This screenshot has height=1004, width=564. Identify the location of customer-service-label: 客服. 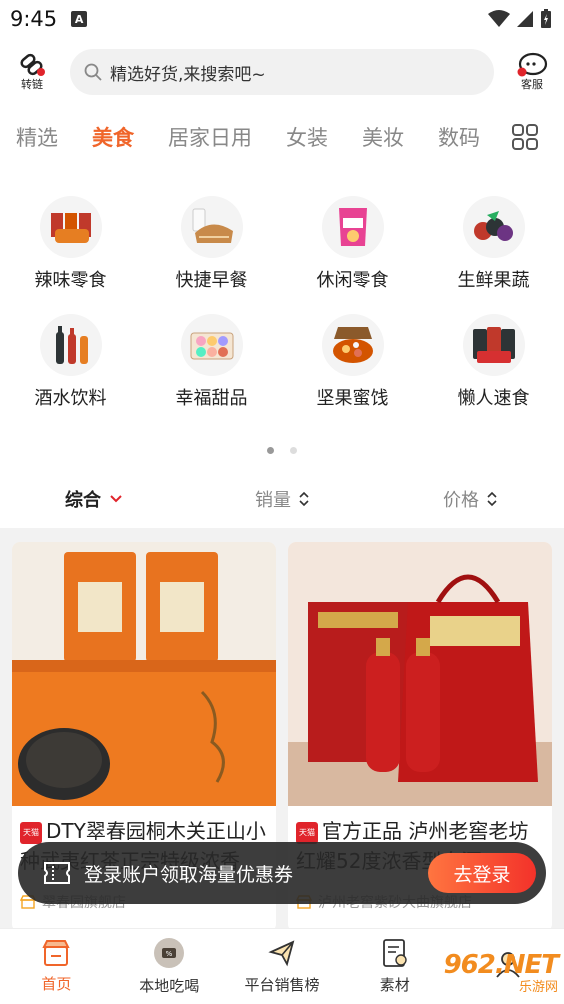
(532, 84).